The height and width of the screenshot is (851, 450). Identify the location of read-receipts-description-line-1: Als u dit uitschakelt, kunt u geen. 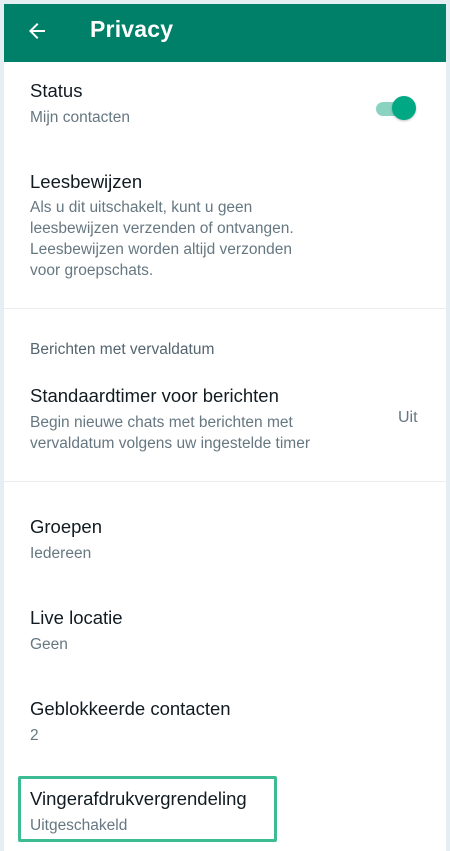
(141, 207).